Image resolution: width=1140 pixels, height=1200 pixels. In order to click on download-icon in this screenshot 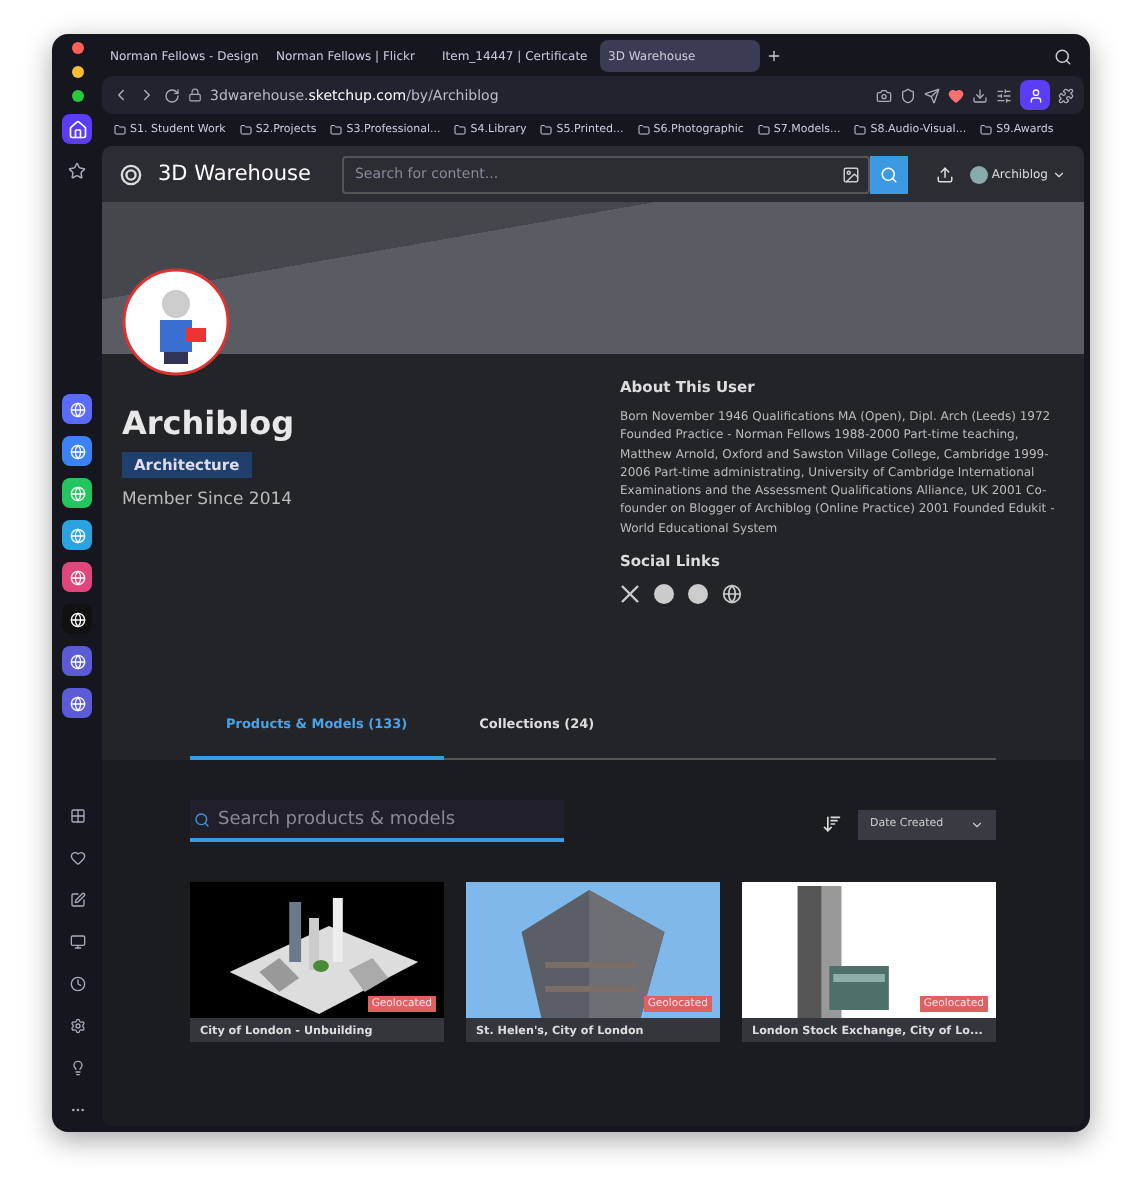, I will do `click(980, 95)`.